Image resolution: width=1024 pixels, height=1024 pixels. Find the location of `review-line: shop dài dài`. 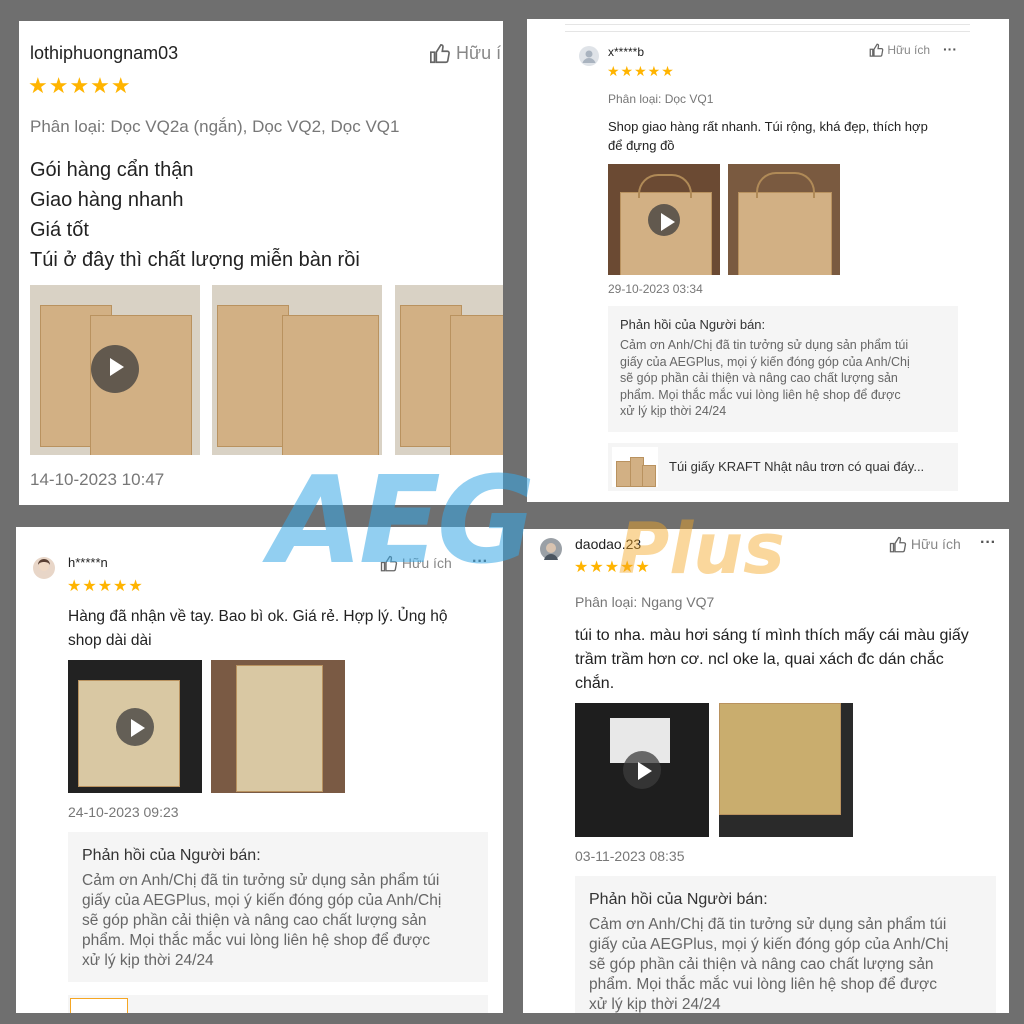

review-line: shop dài dài is located at coordinates (110, 640).